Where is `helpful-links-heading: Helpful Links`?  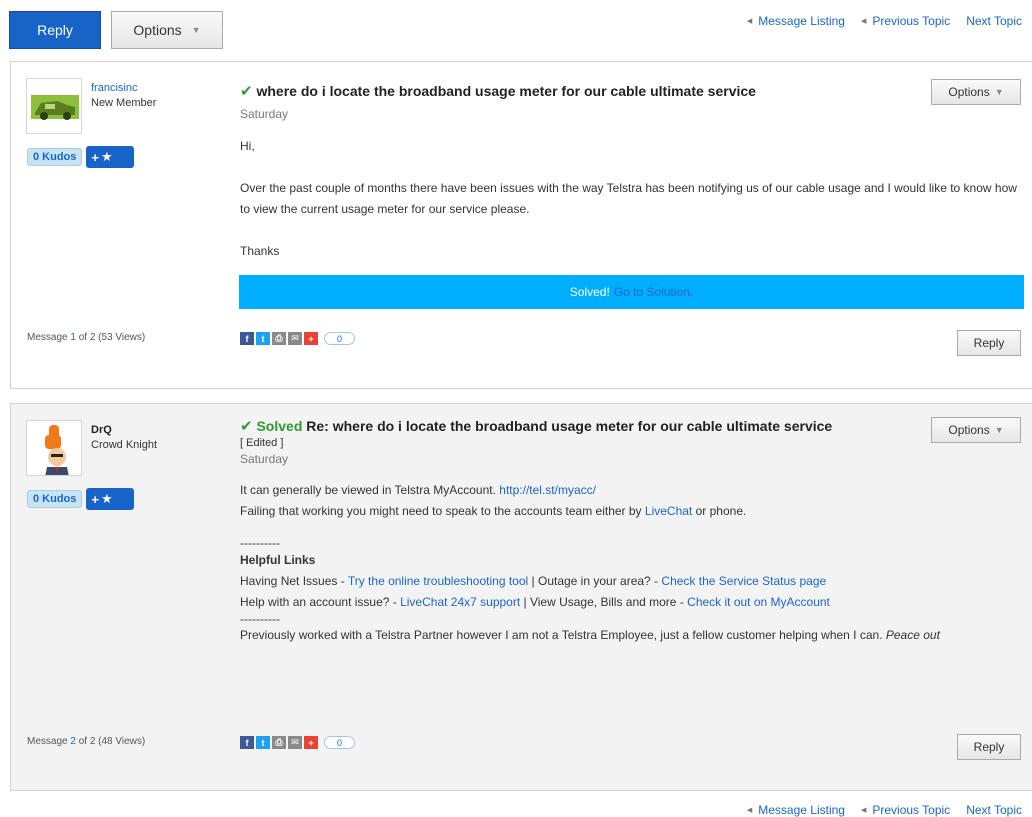 helpful-links-heading: Helpful Links is located at coordinates (278, 560).